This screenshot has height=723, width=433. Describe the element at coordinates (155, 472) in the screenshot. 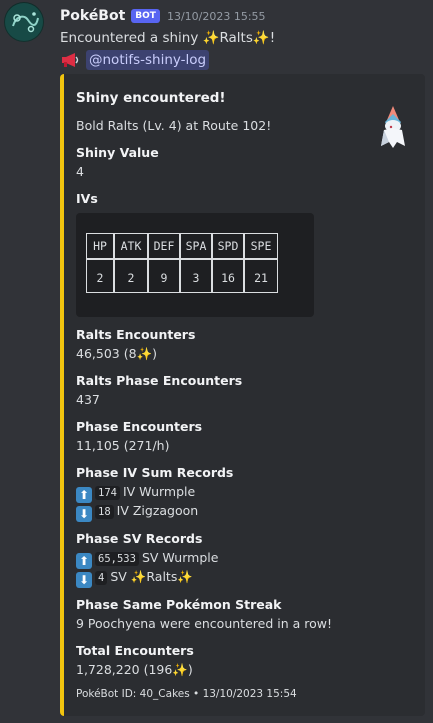

I see `iv-records-label: Phase IV Sum Records` at that location.